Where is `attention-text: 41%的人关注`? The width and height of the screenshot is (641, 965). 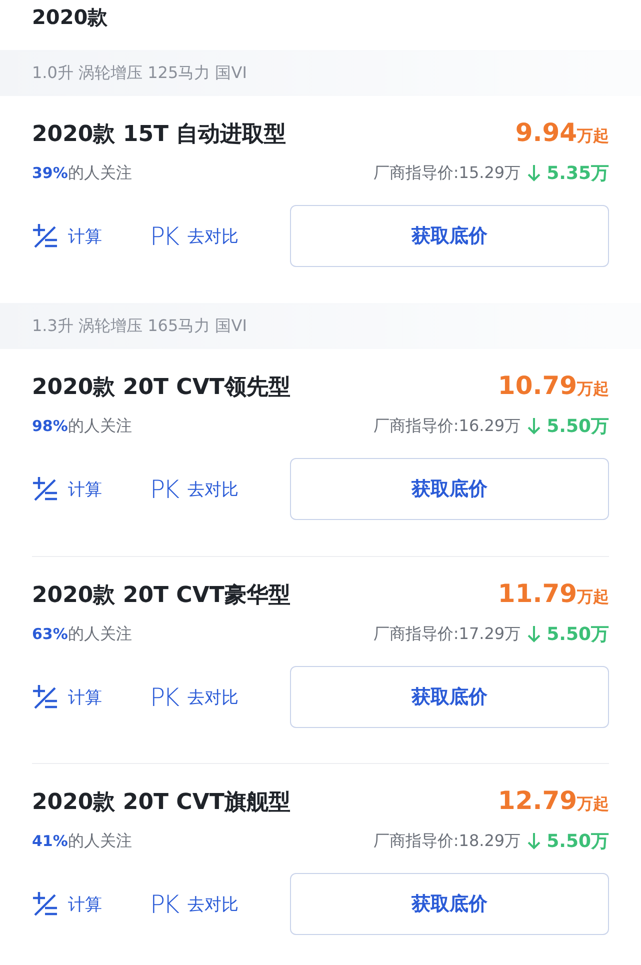
attention-text: 41%的人关注 is located at coordinates (82, 841).